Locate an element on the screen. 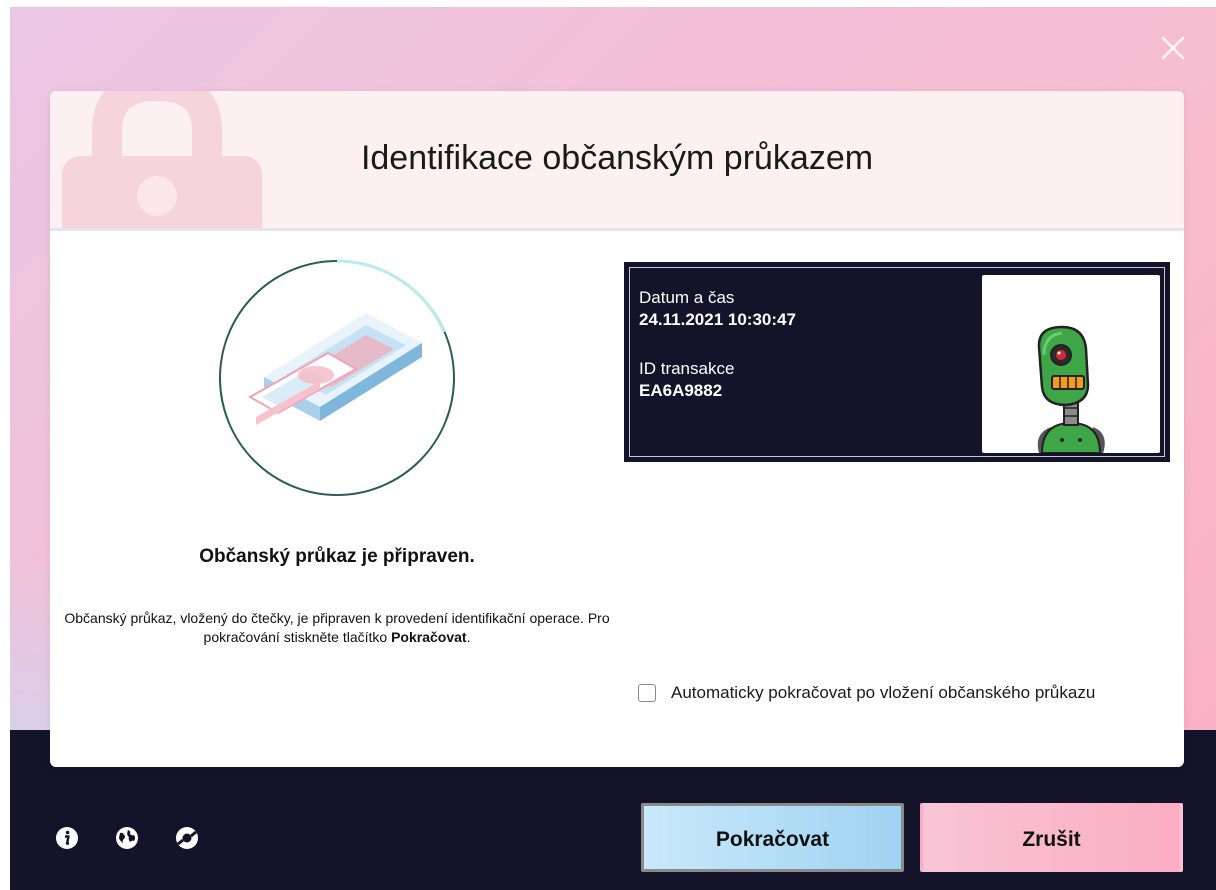 This screenshot has width=1216, height=890. robot-avatar is located at coordinates (1071, 364).